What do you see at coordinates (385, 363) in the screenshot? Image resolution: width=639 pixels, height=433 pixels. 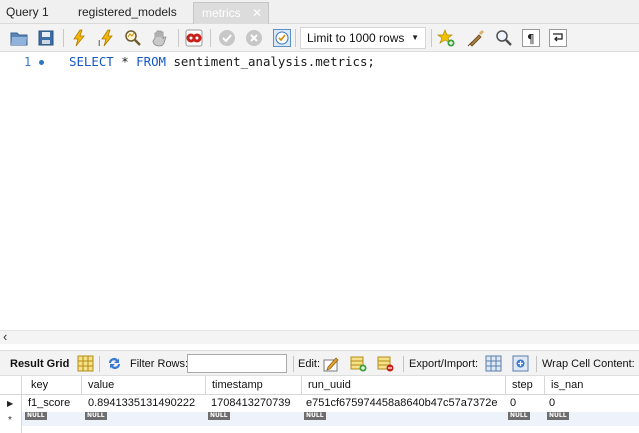 I see `delete-row-icon` at bounding box center [385, 363].